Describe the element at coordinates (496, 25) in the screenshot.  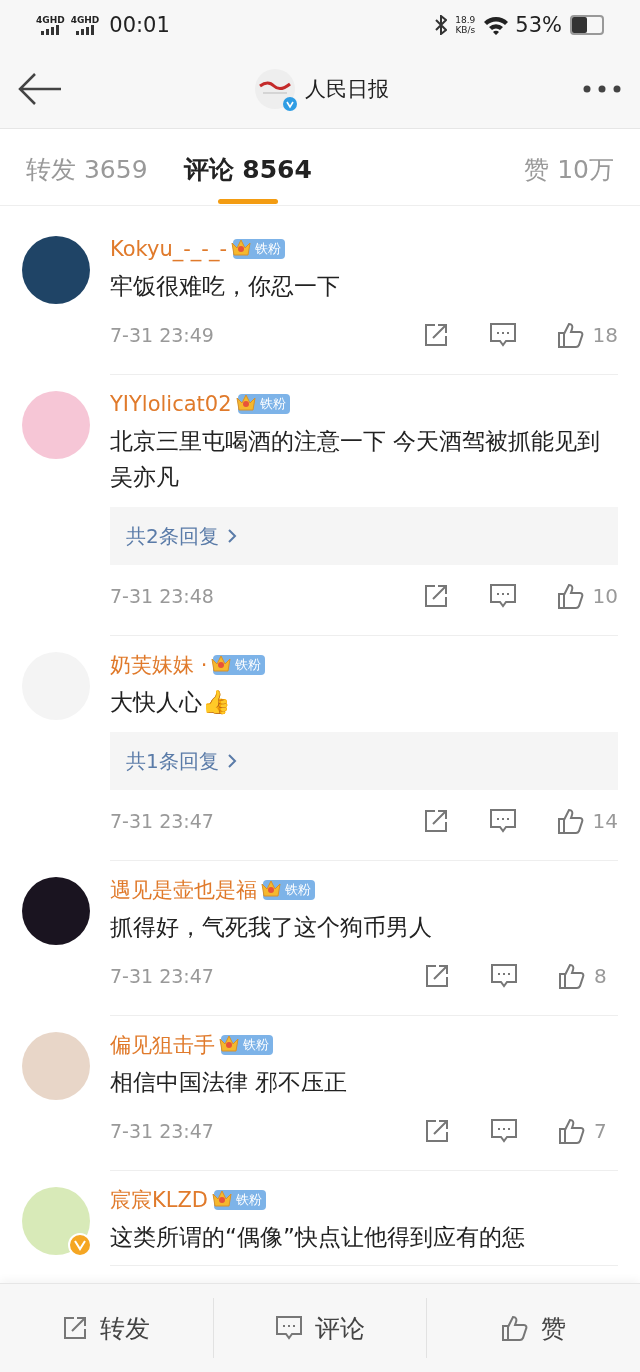
I see `wifi-icon` at that location.